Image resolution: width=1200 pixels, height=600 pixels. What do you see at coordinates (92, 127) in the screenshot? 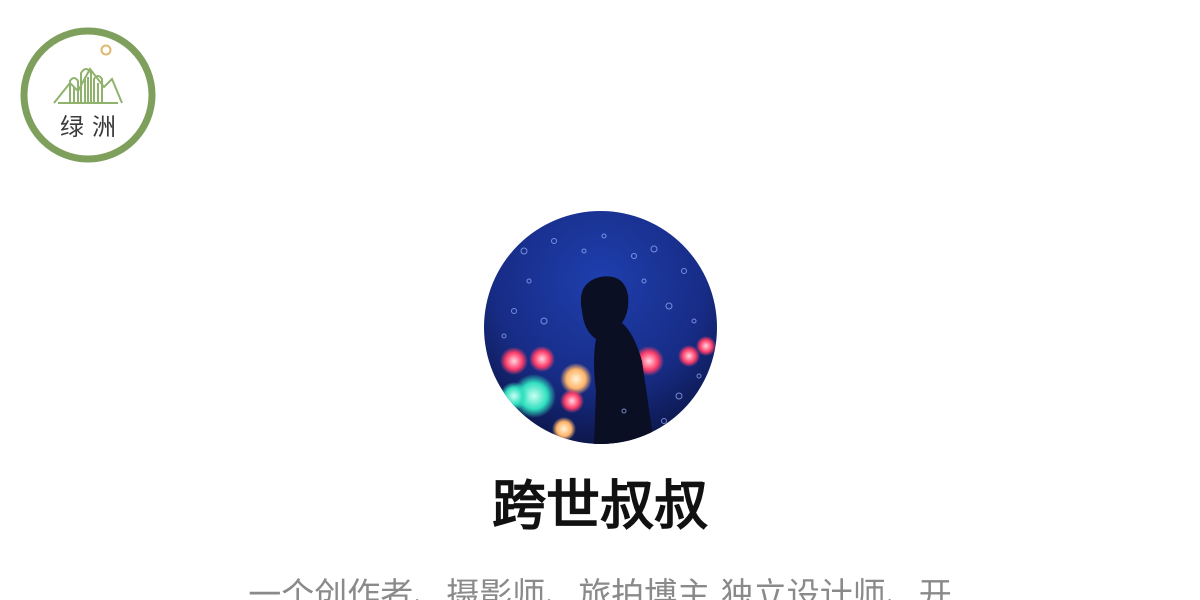
I see `logo-text: 绿洲` at bounding box center [92, 127].